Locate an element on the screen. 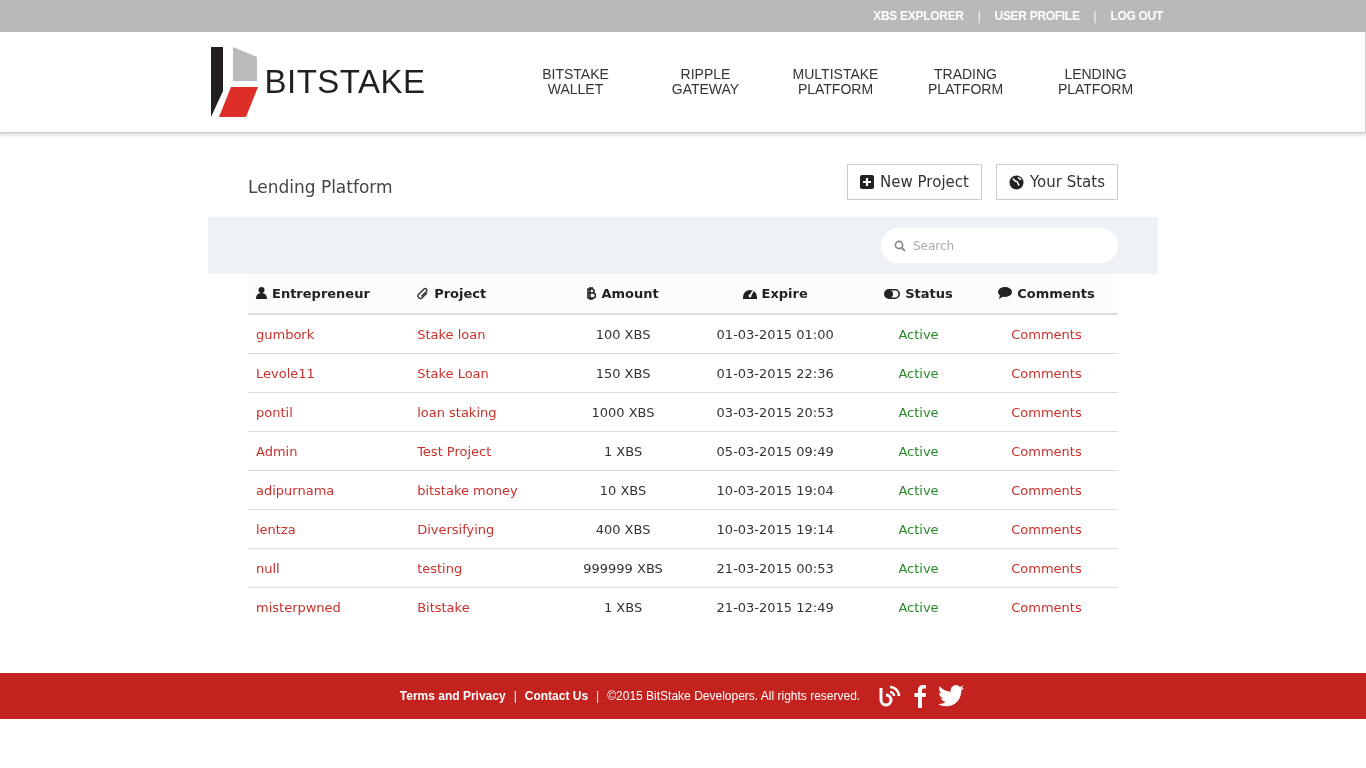 The image size is (1366, 768). project-link: Bitstake is located at coordinates (443, 607).